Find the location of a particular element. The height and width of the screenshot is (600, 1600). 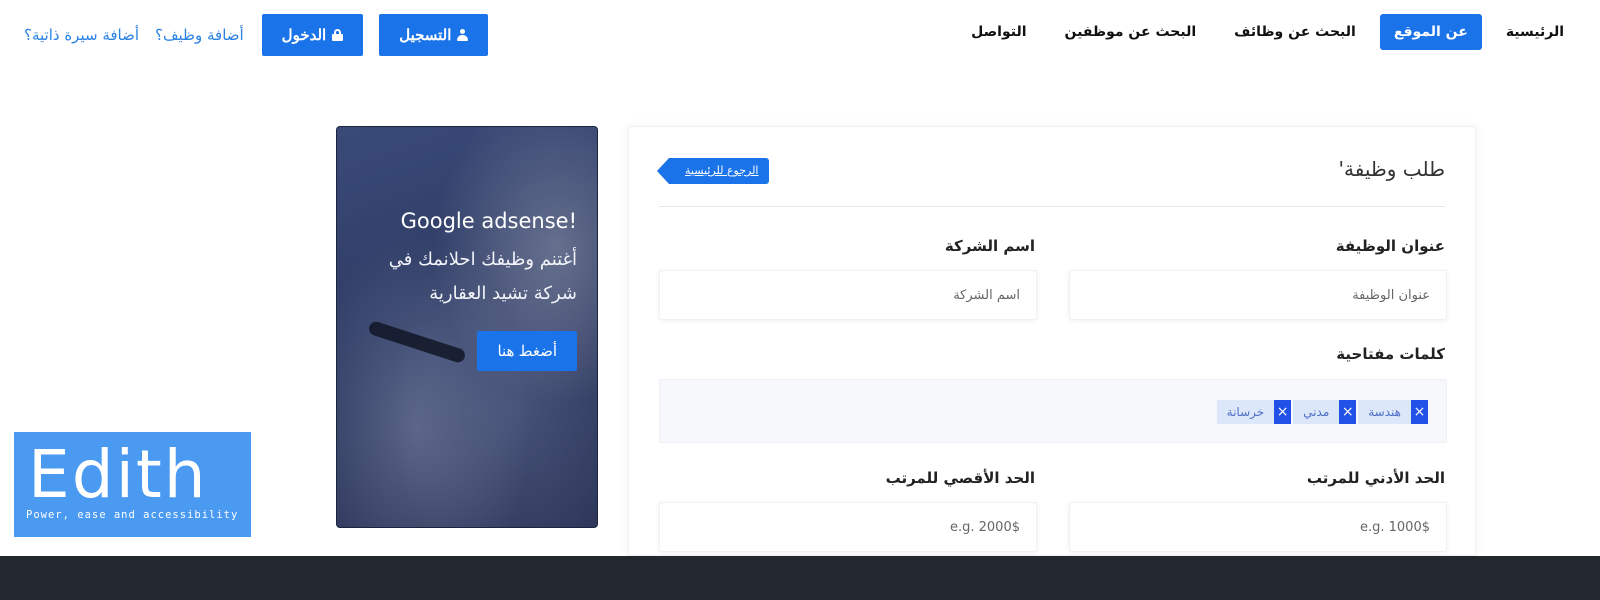

footer-bar is located at coordinates (800, 578).